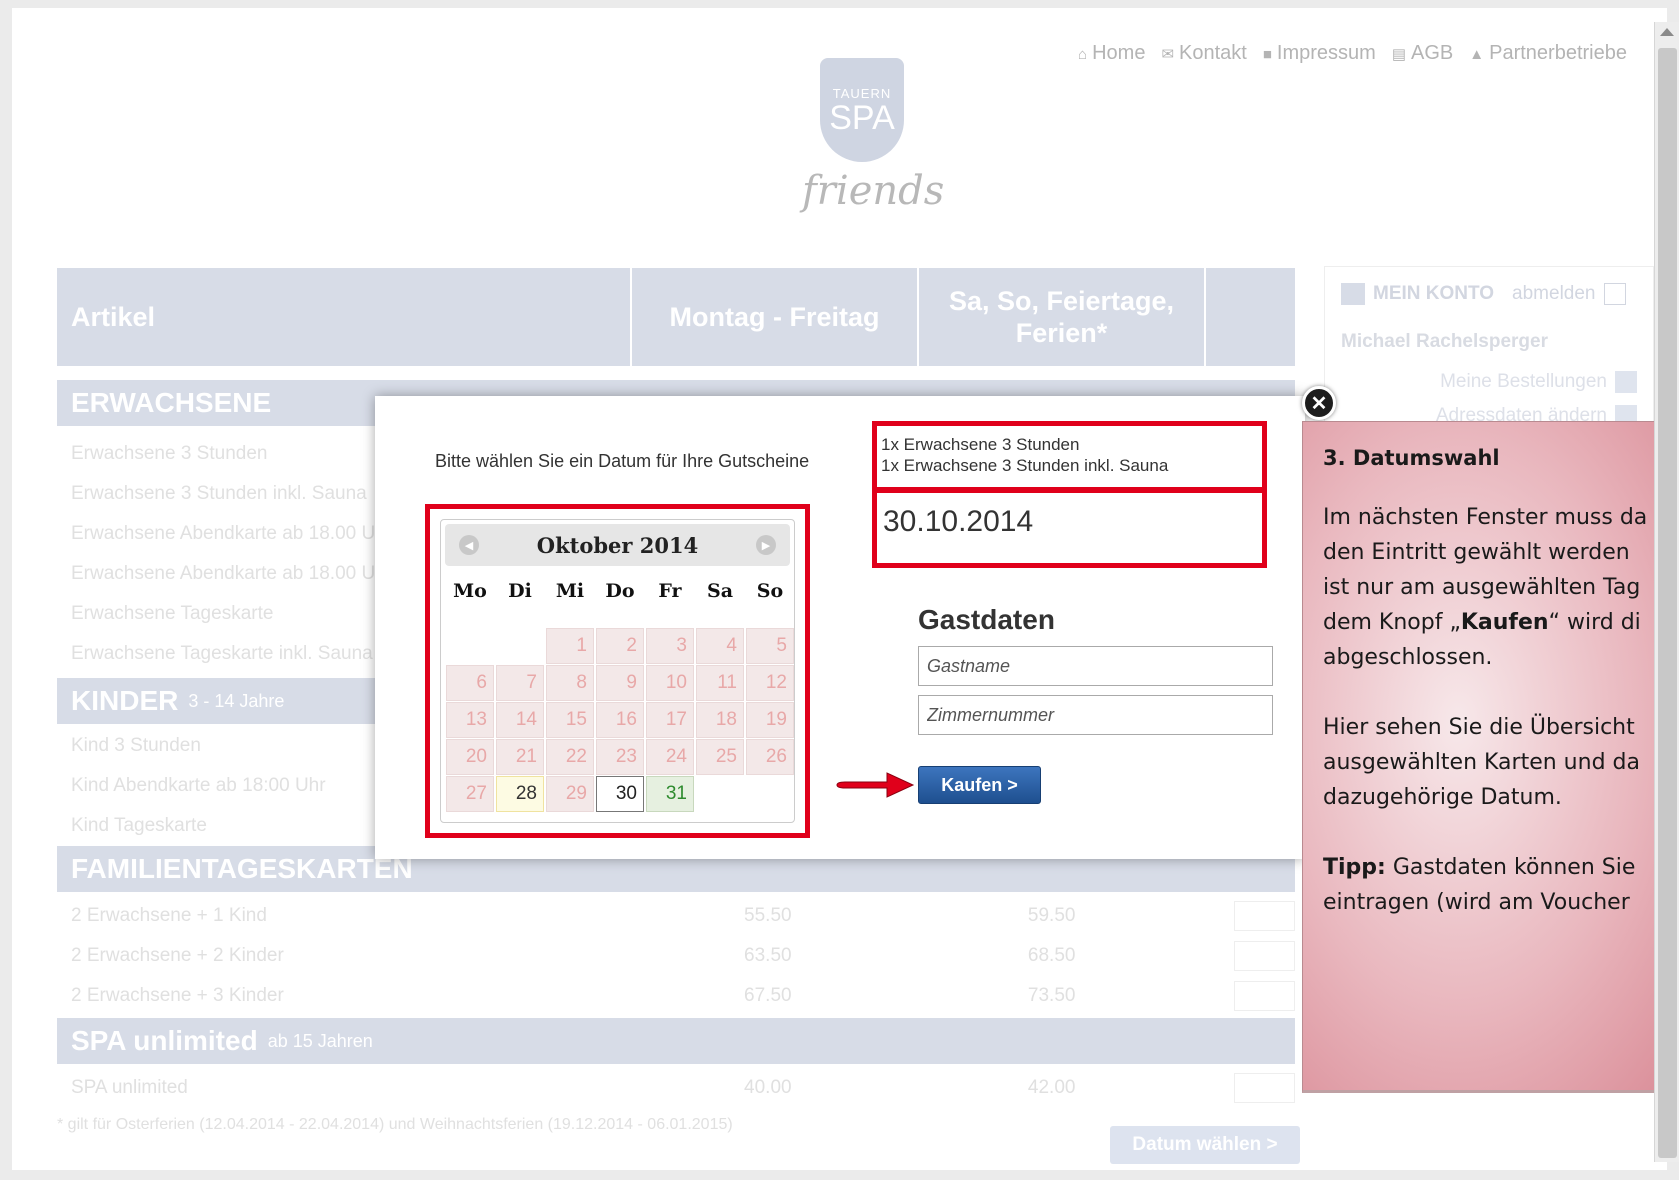 Image resolution: width=1679 pixels, height=1180 pixels. I want to click on calendar-day: 27, so click(470, 794).